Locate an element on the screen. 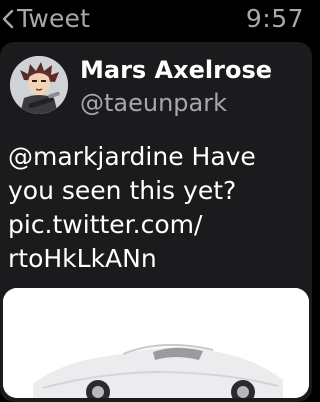 Image resolution: width=320 pixels, height=402 pixels. back-label: Tweet is located at coordinates (54, 18).